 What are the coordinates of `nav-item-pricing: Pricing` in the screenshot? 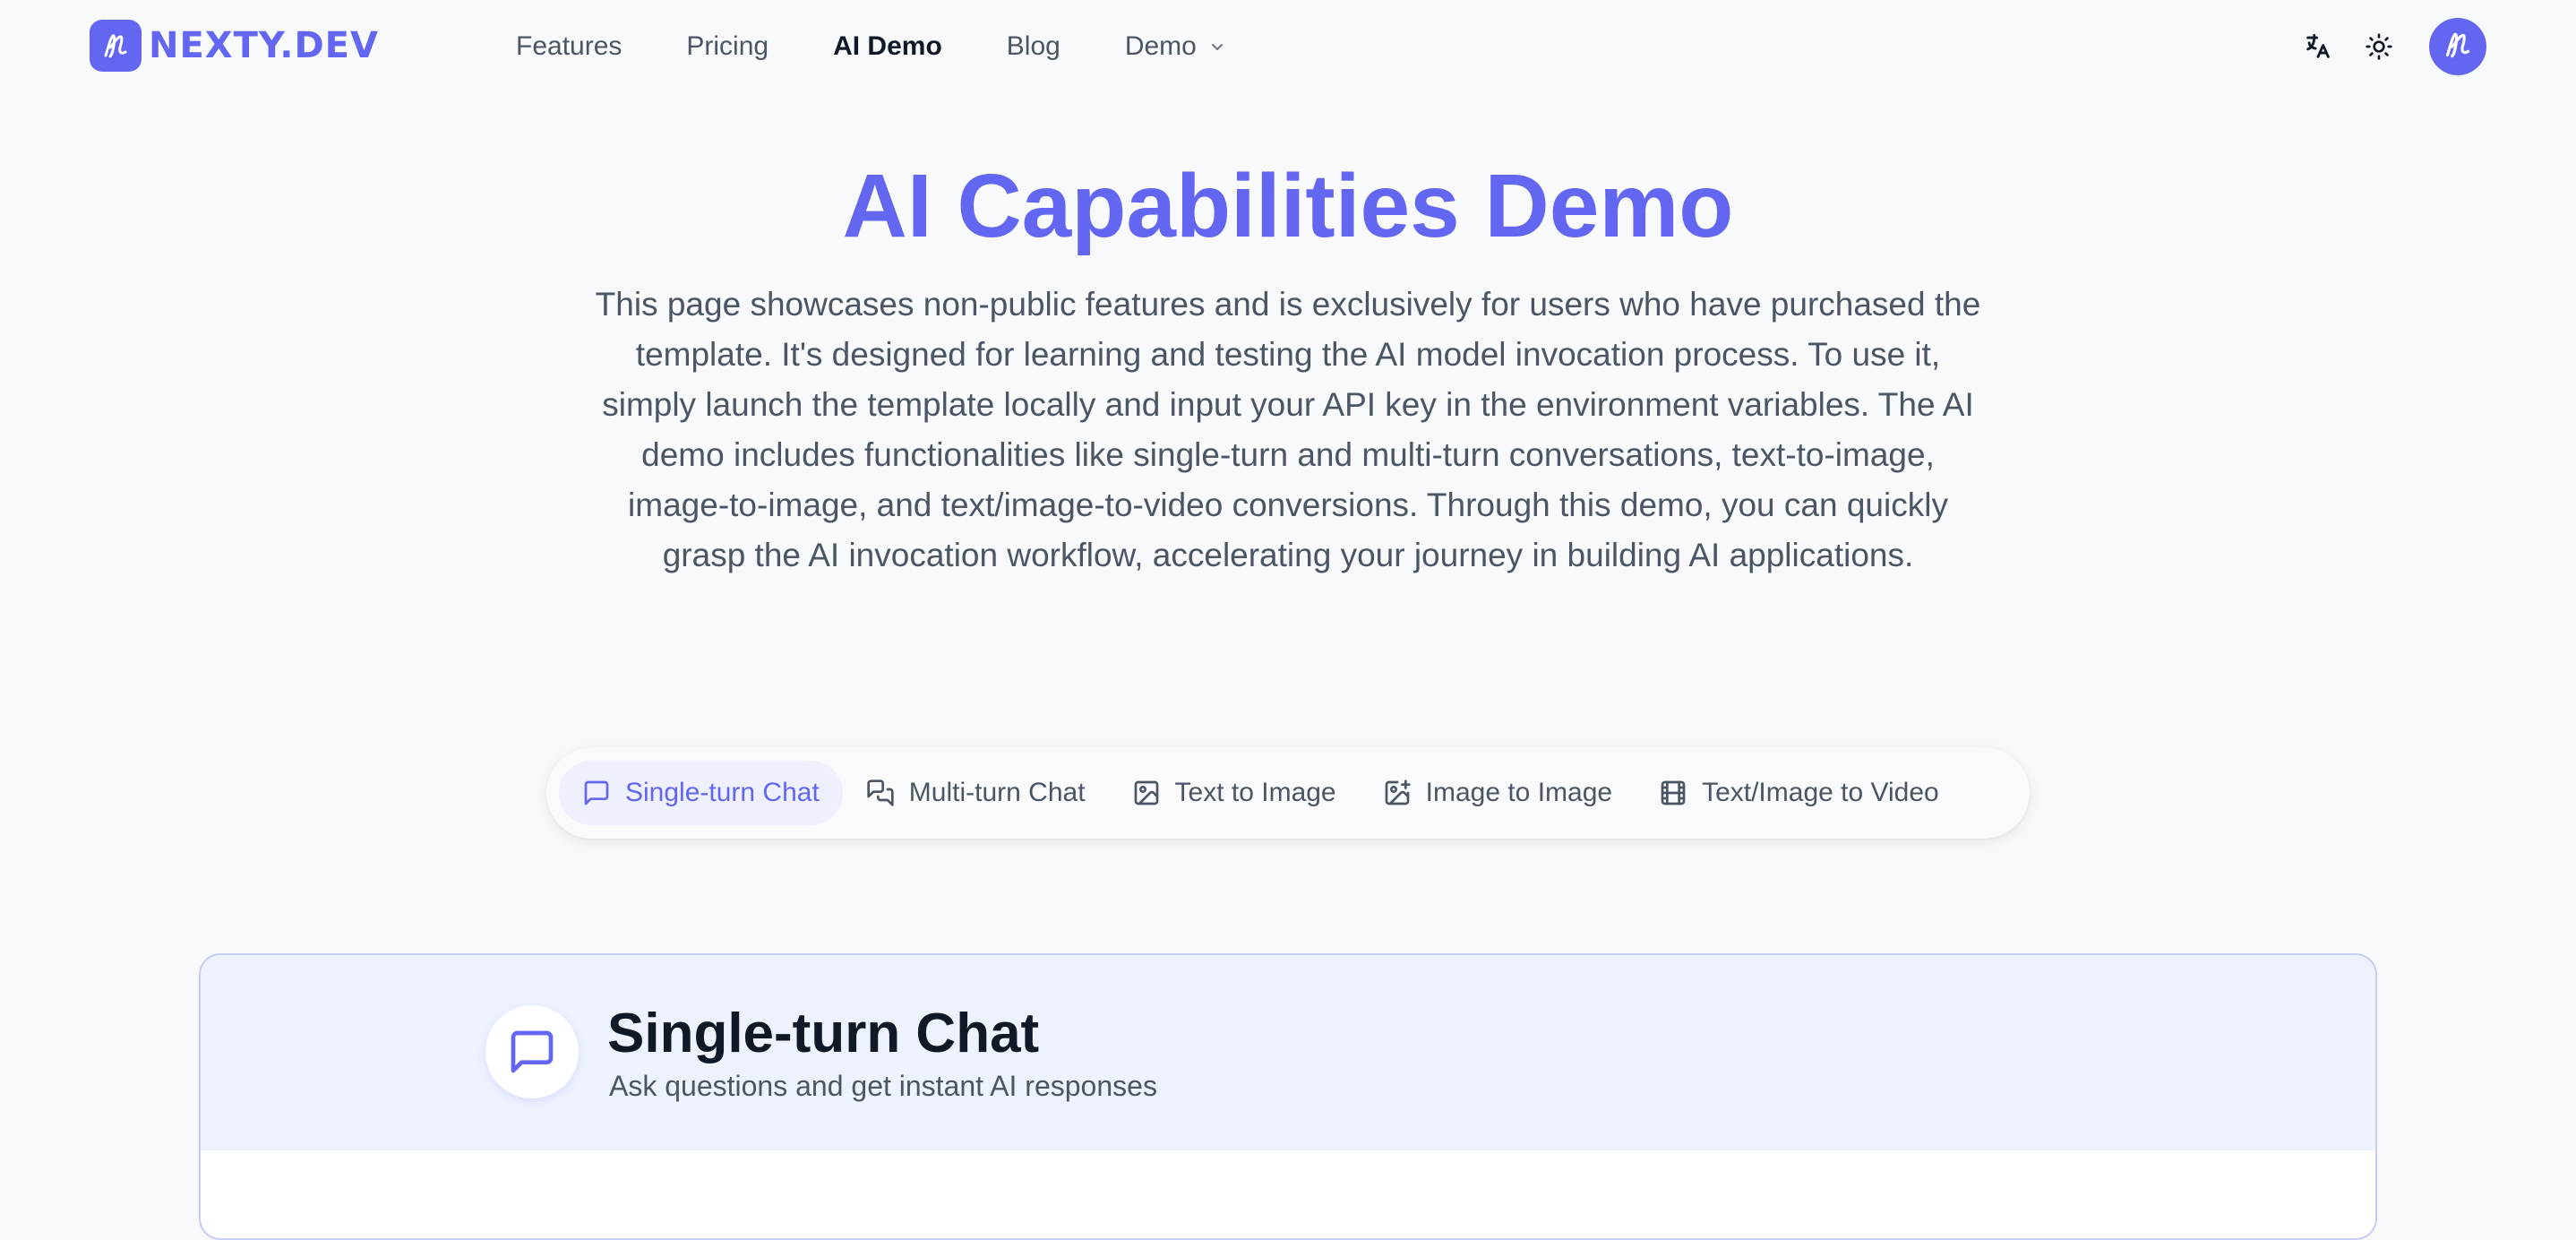 It's located at (727, 47).